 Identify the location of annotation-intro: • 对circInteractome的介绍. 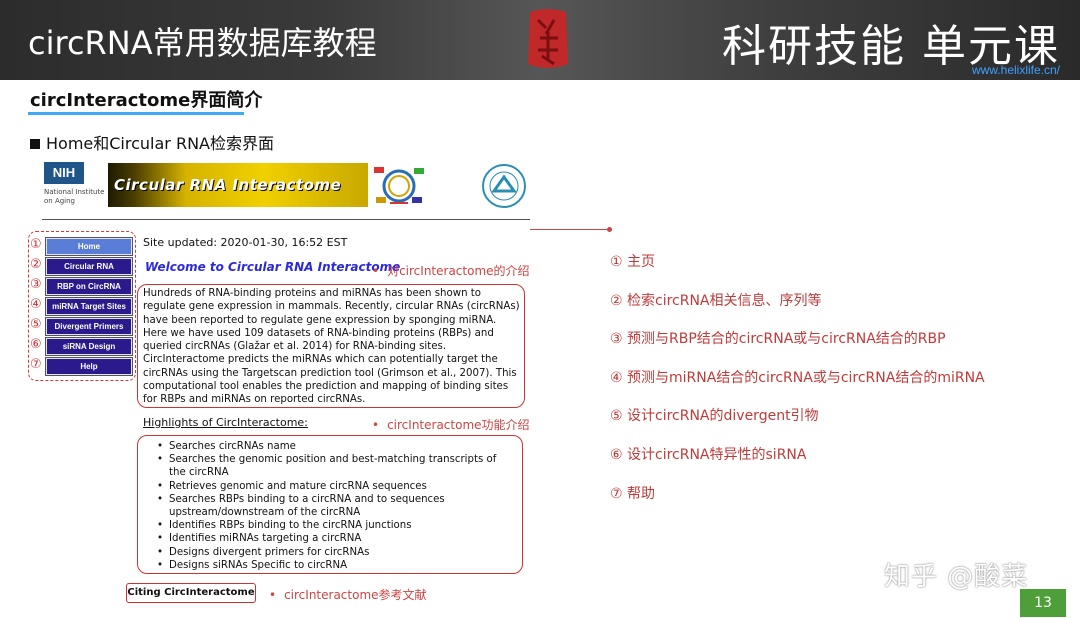
(451, 271).